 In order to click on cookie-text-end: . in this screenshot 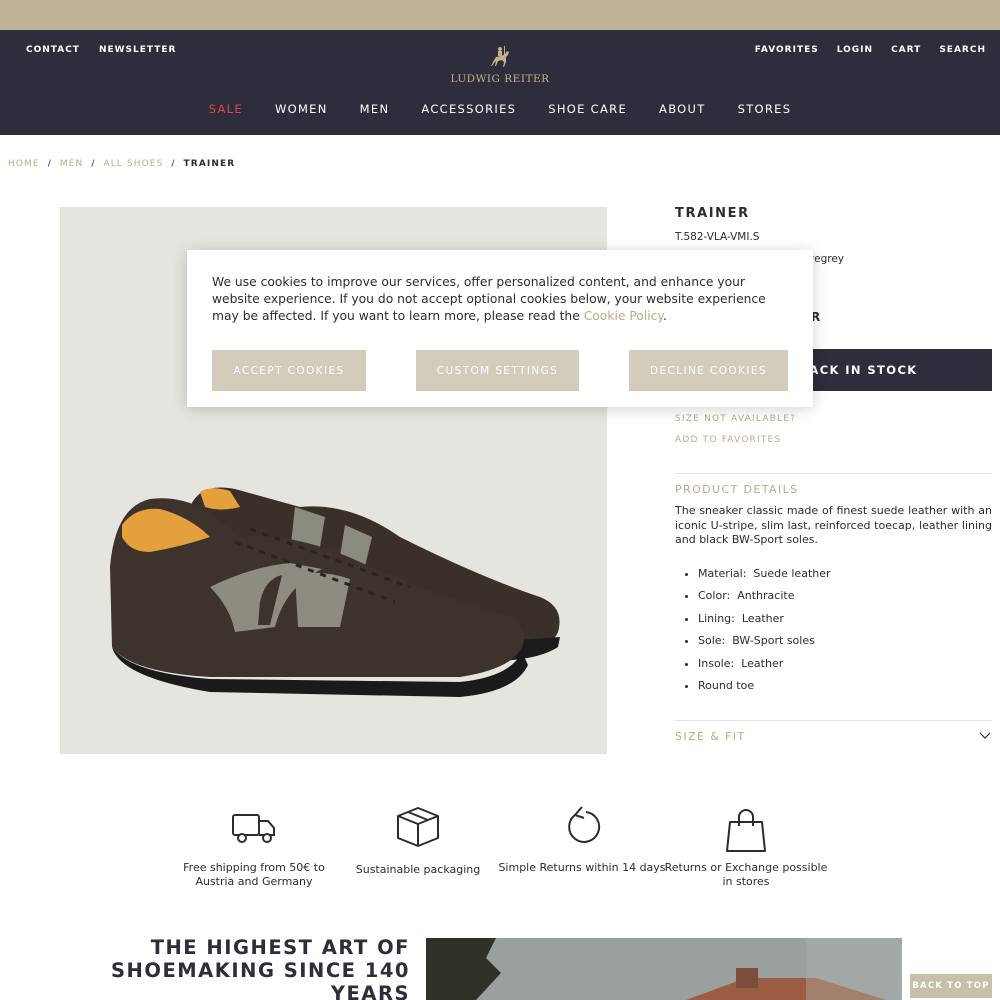, I will do `click(664, 316)`.